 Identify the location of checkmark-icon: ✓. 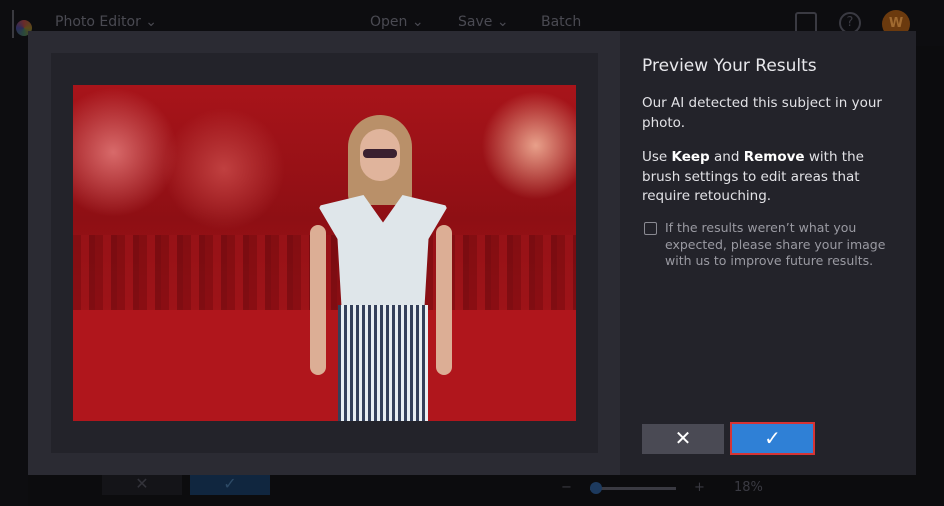
(772, 438).